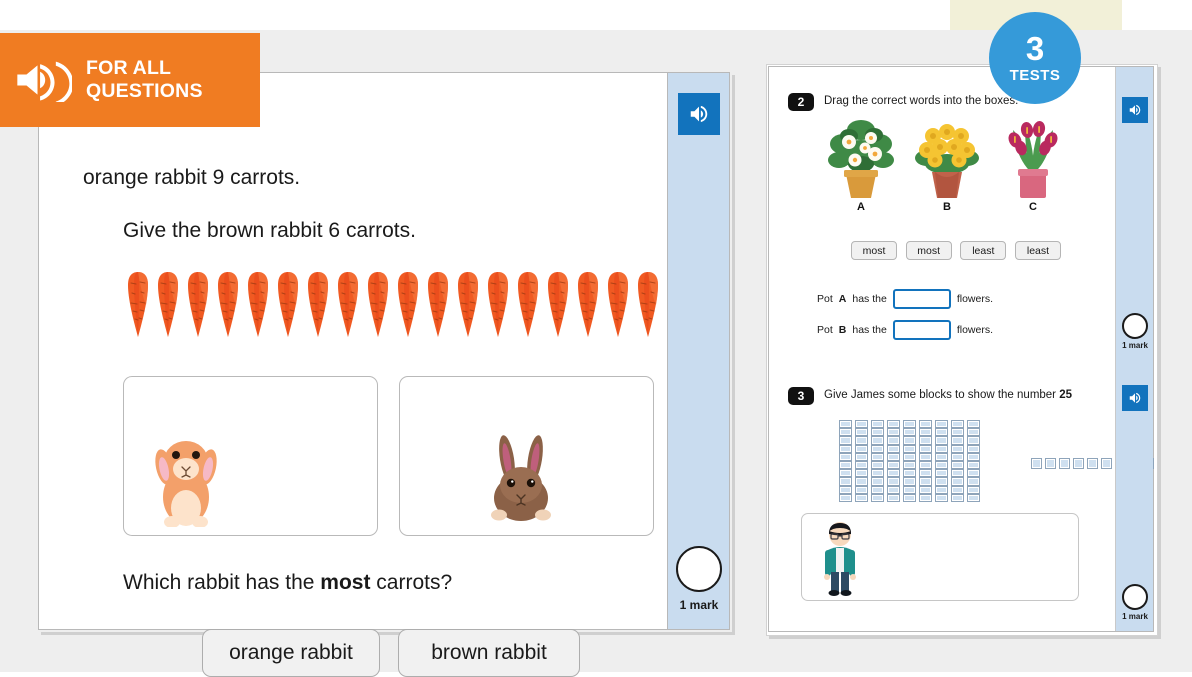 This screenshot has width=1192, height=677. What do you see at coordinates (861, 163) in the screenshot?
I see `flower-pot-a: A` at bounding box center [861, 163].